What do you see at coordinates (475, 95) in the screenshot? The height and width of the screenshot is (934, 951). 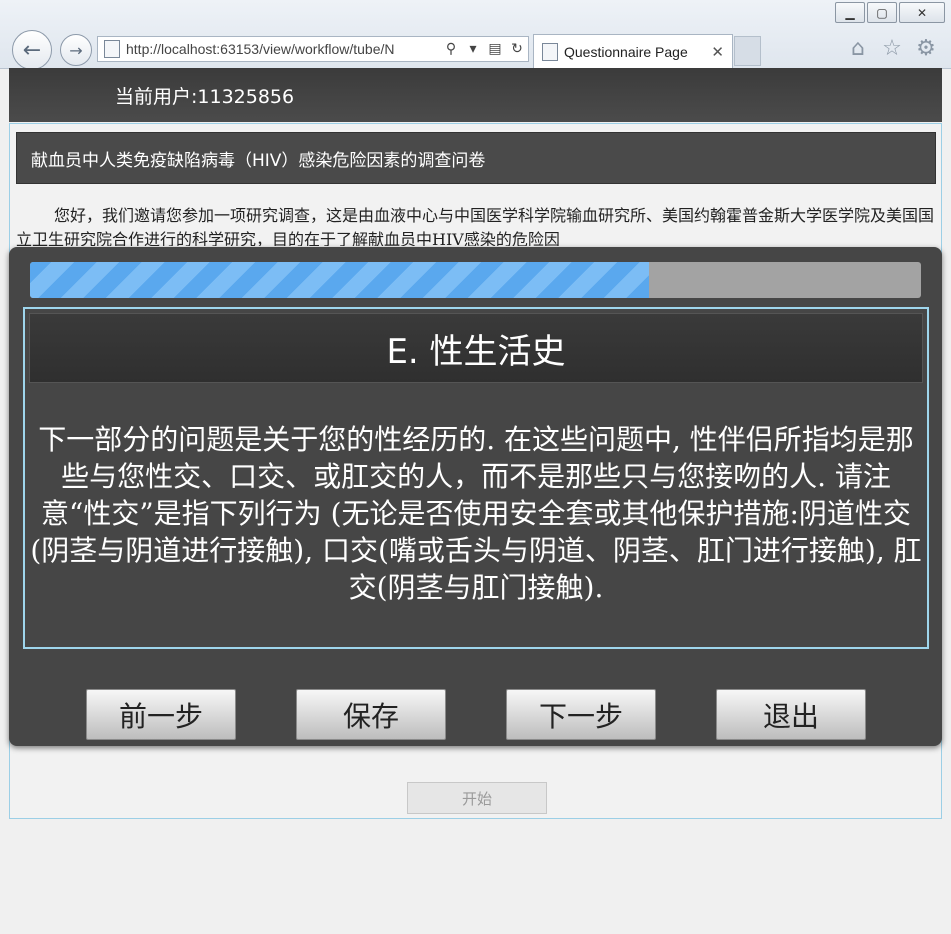 I see `user-bar: 当前用户:11325856` at bounding box center [475, 95].